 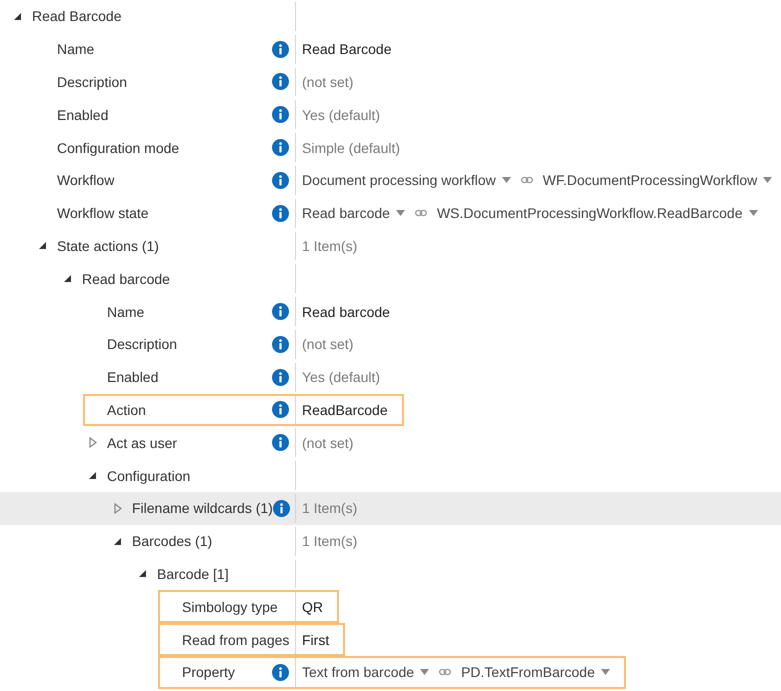 I want to click on property-label: Configuration, so click(x=149, y=476).